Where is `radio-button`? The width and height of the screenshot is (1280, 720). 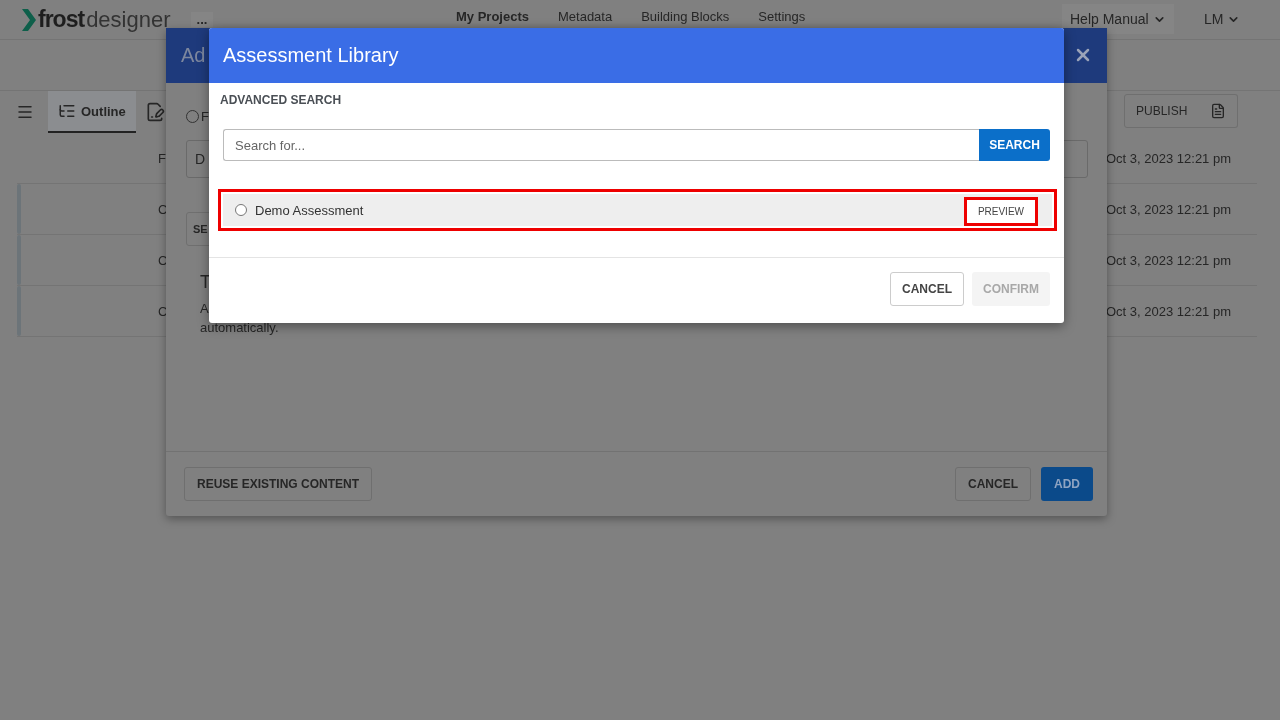
radio-button is located at coordinates (241, 210).